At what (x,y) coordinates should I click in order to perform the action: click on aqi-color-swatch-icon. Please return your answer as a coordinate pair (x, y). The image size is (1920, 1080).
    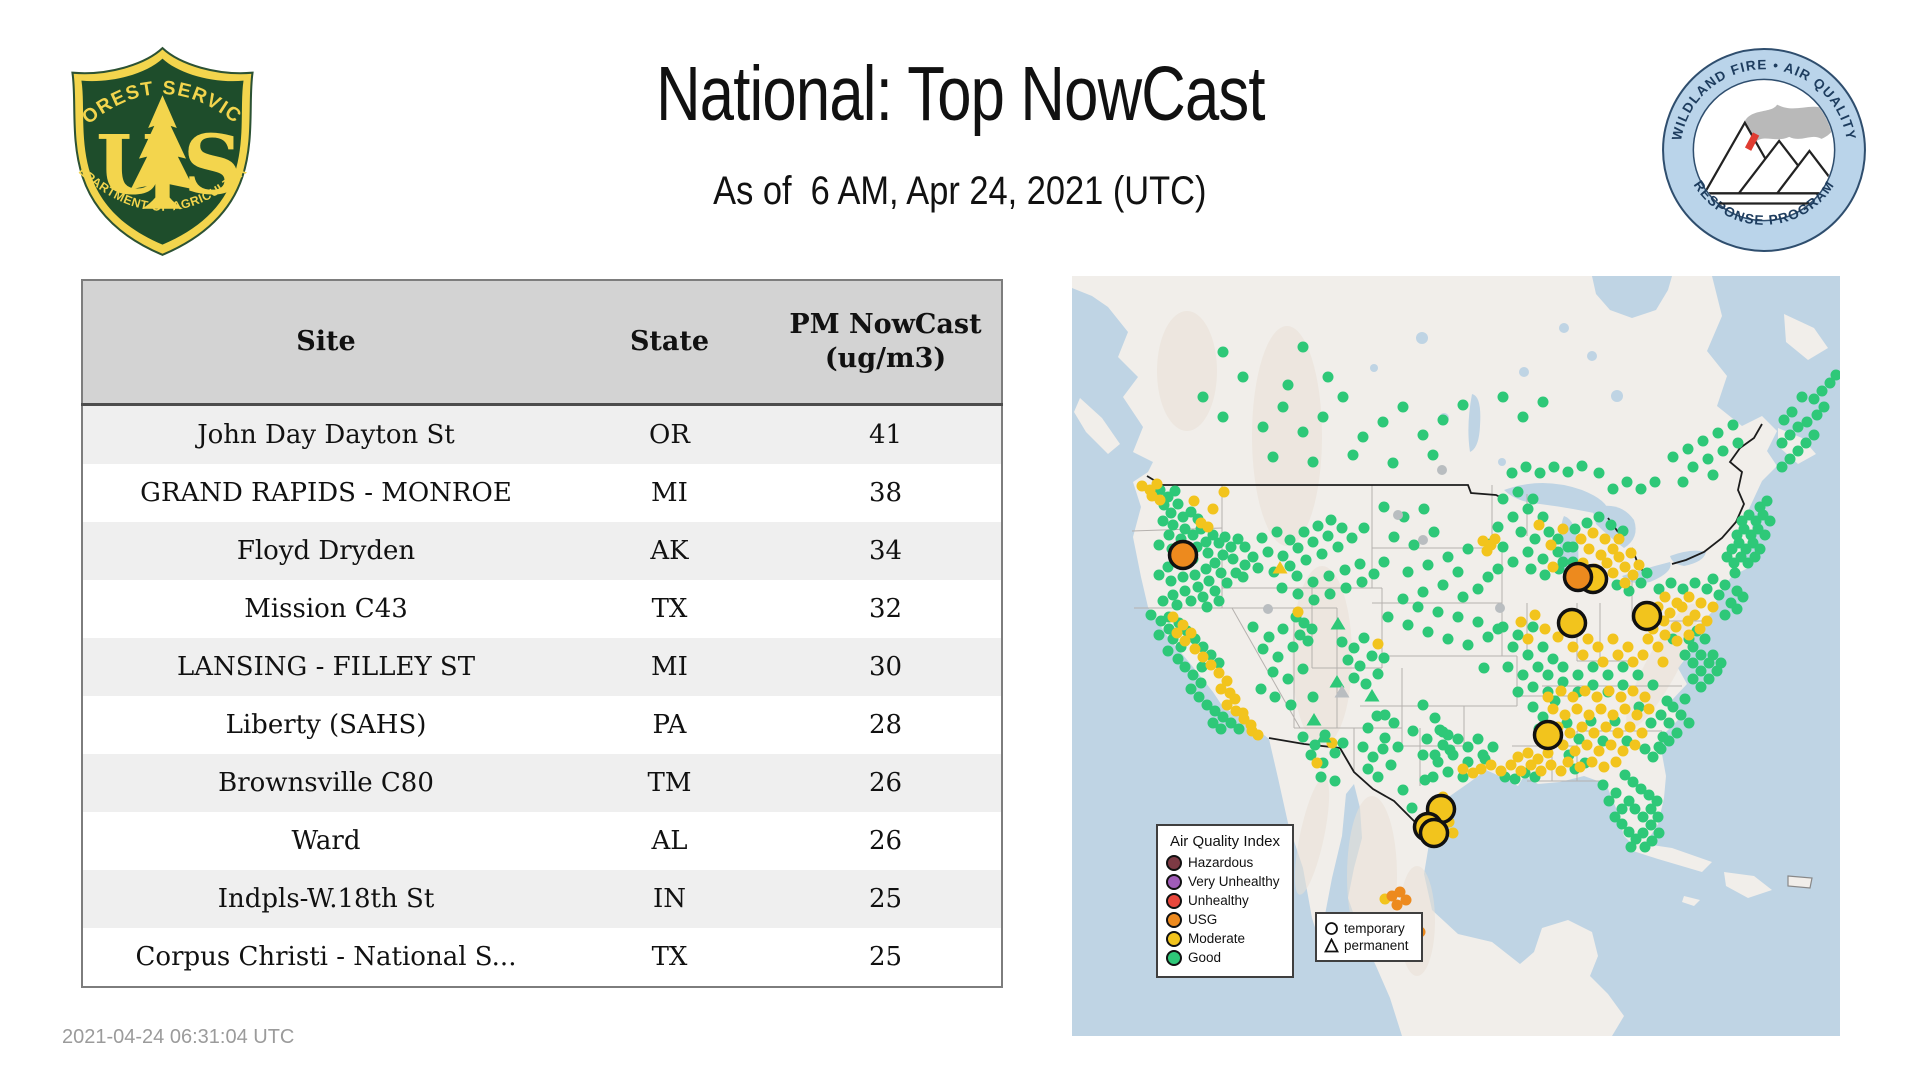
    Looking at the image, I should click on (1174, 920).